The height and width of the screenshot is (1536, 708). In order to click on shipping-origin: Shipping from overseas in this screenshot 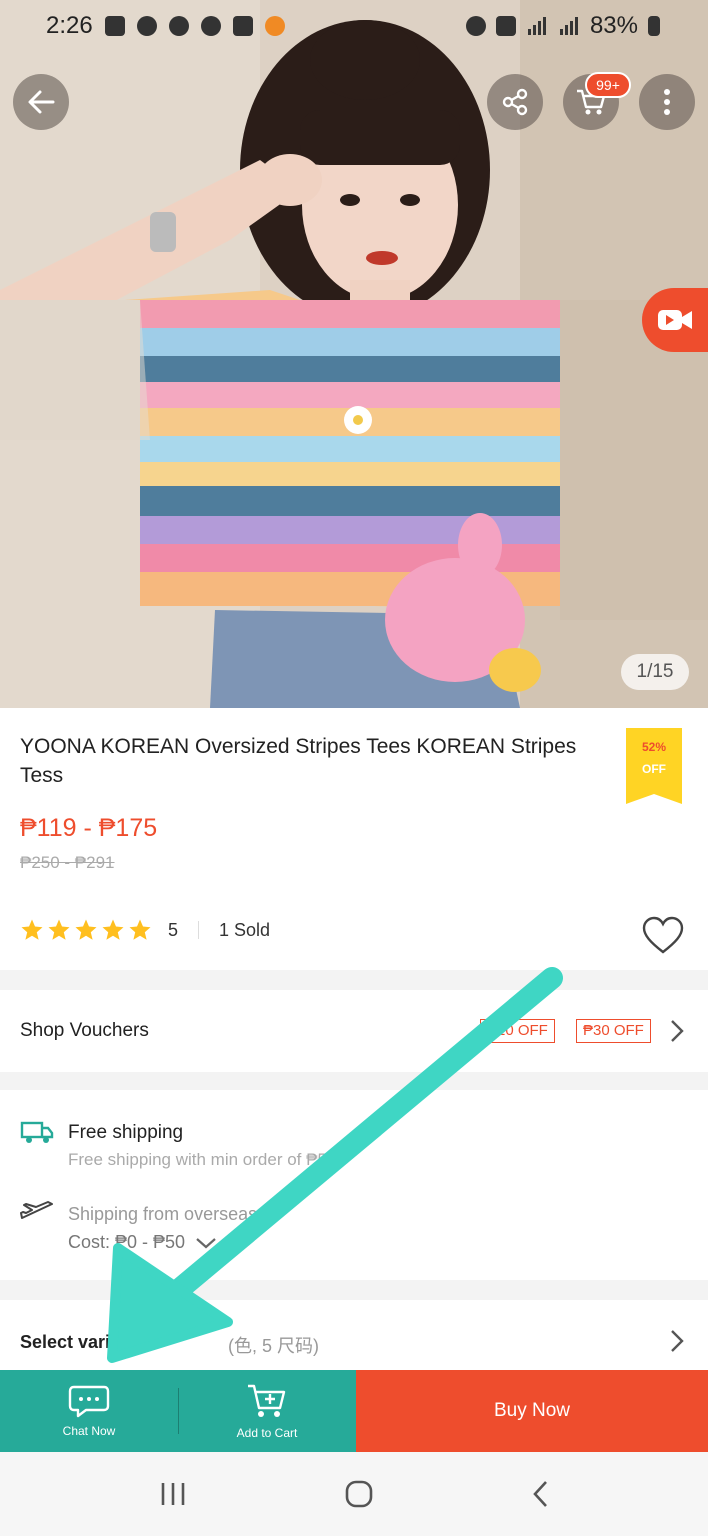, I will do `click(163, 1214)`.